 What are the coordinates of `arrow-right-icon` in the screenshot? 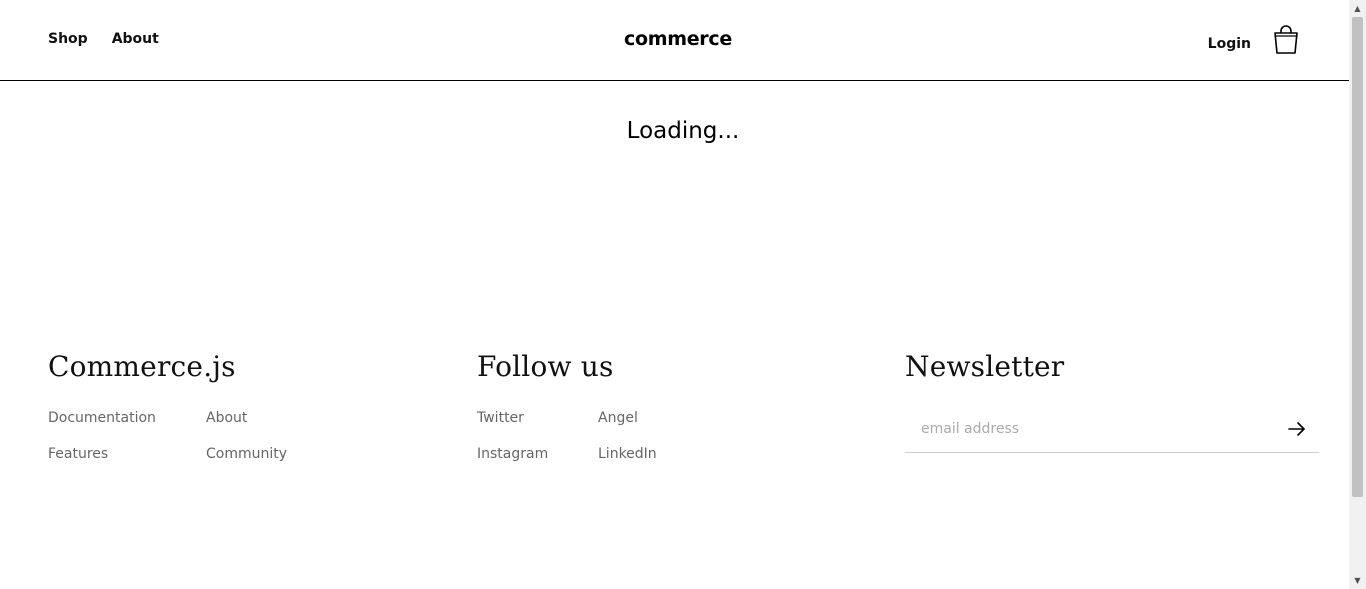 It's located at (1297, 429).